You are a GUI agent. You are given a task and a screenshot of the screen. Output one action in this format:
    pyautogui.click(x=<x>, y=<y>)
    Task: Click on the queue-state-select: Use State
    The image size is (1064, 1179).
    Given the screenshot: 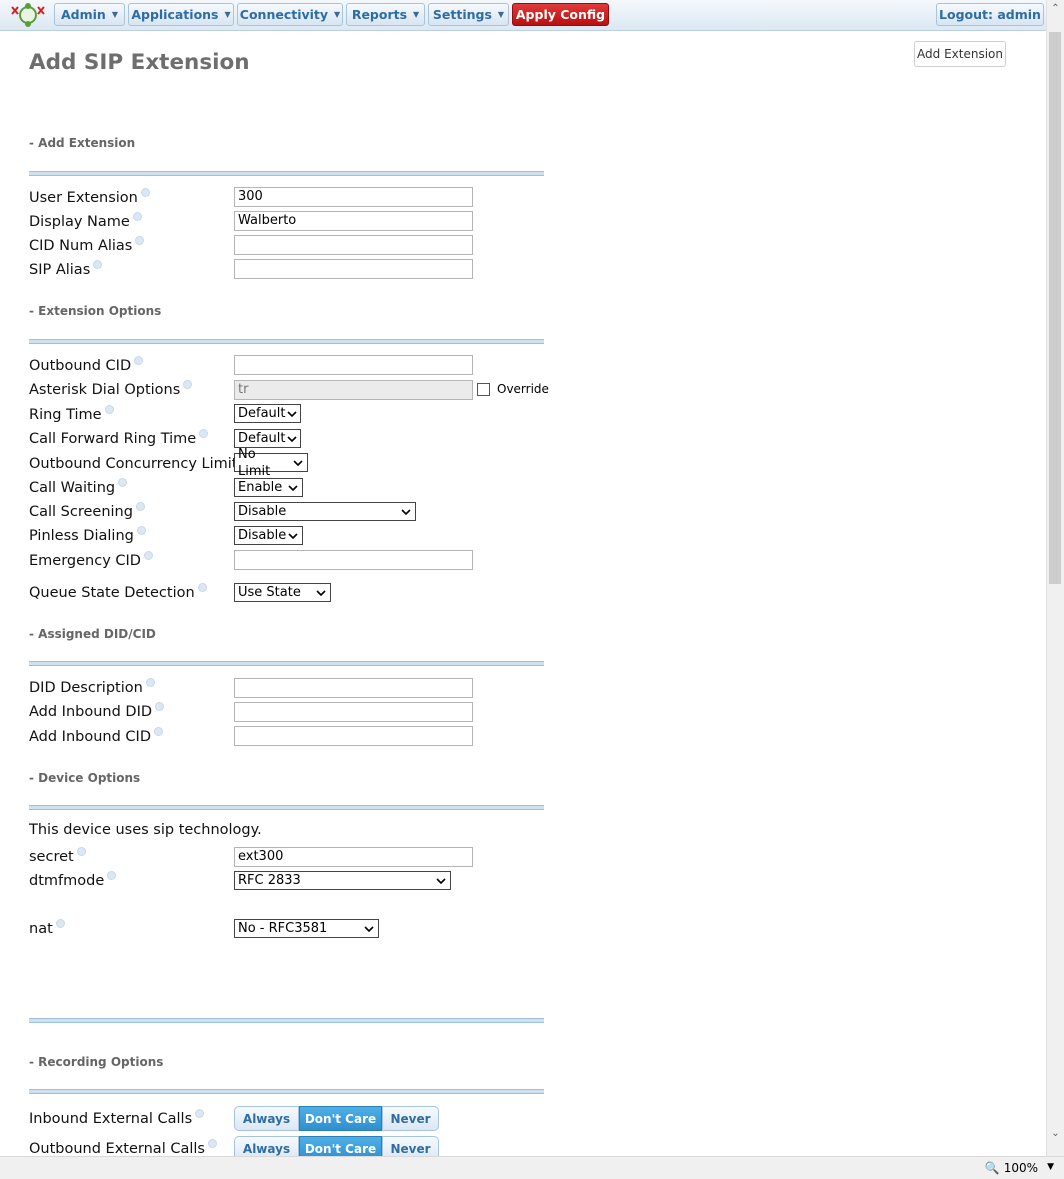 What is the action you would take?
    pyautogui.click(x=282, y=592)
    